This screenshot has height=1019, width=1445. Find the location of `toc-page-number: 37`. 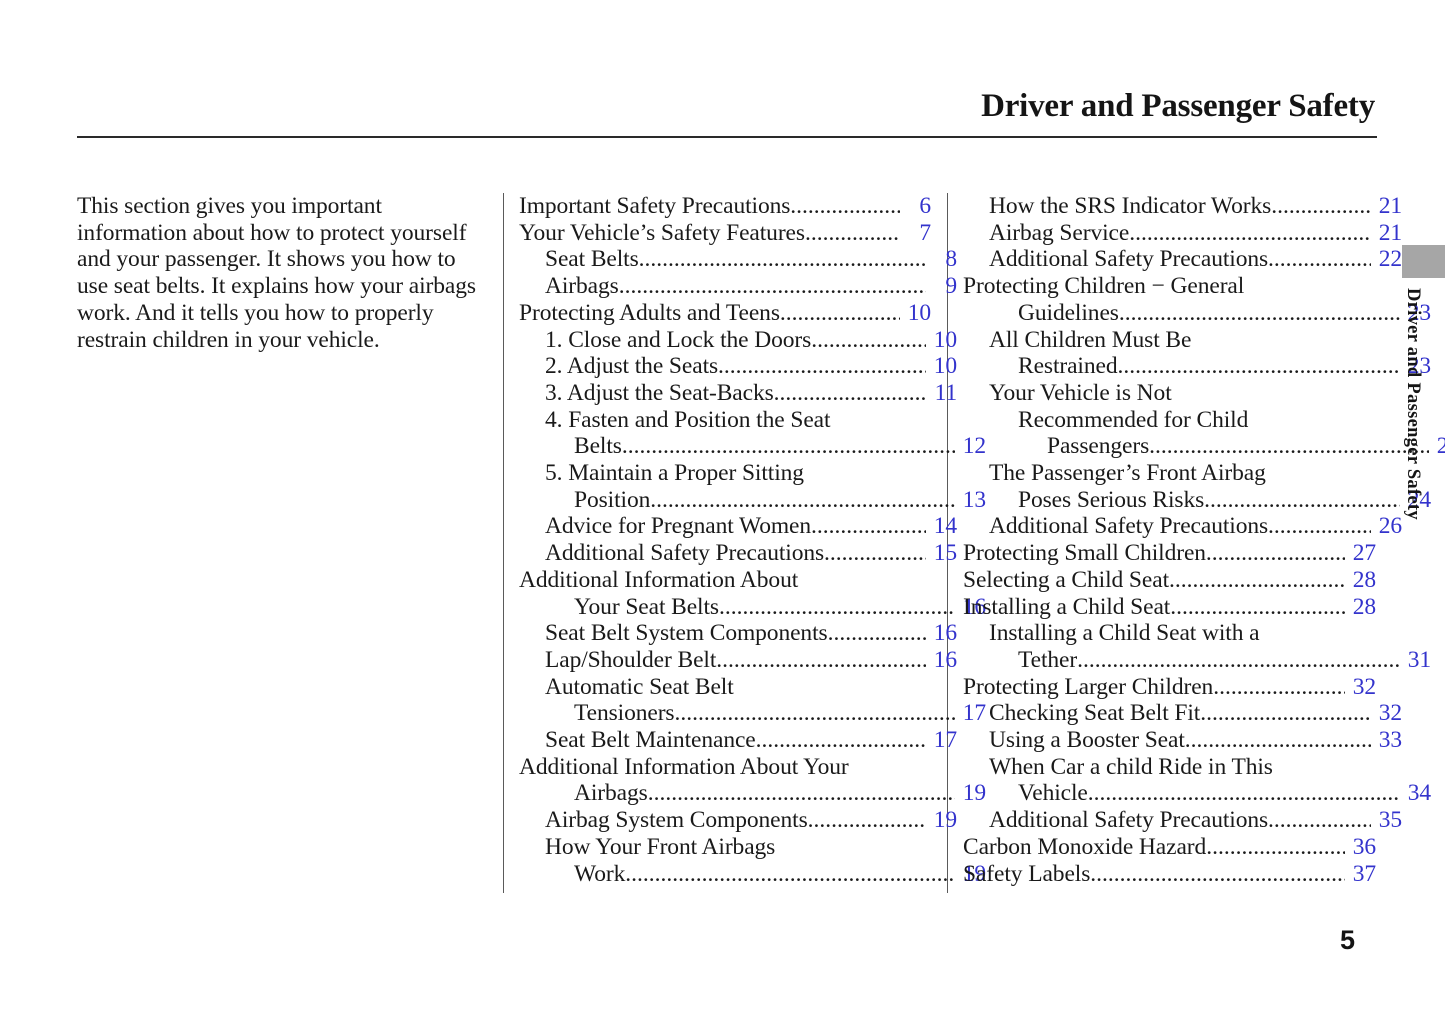

toc-page-number: 37 is located at coordinates (1360, 874).